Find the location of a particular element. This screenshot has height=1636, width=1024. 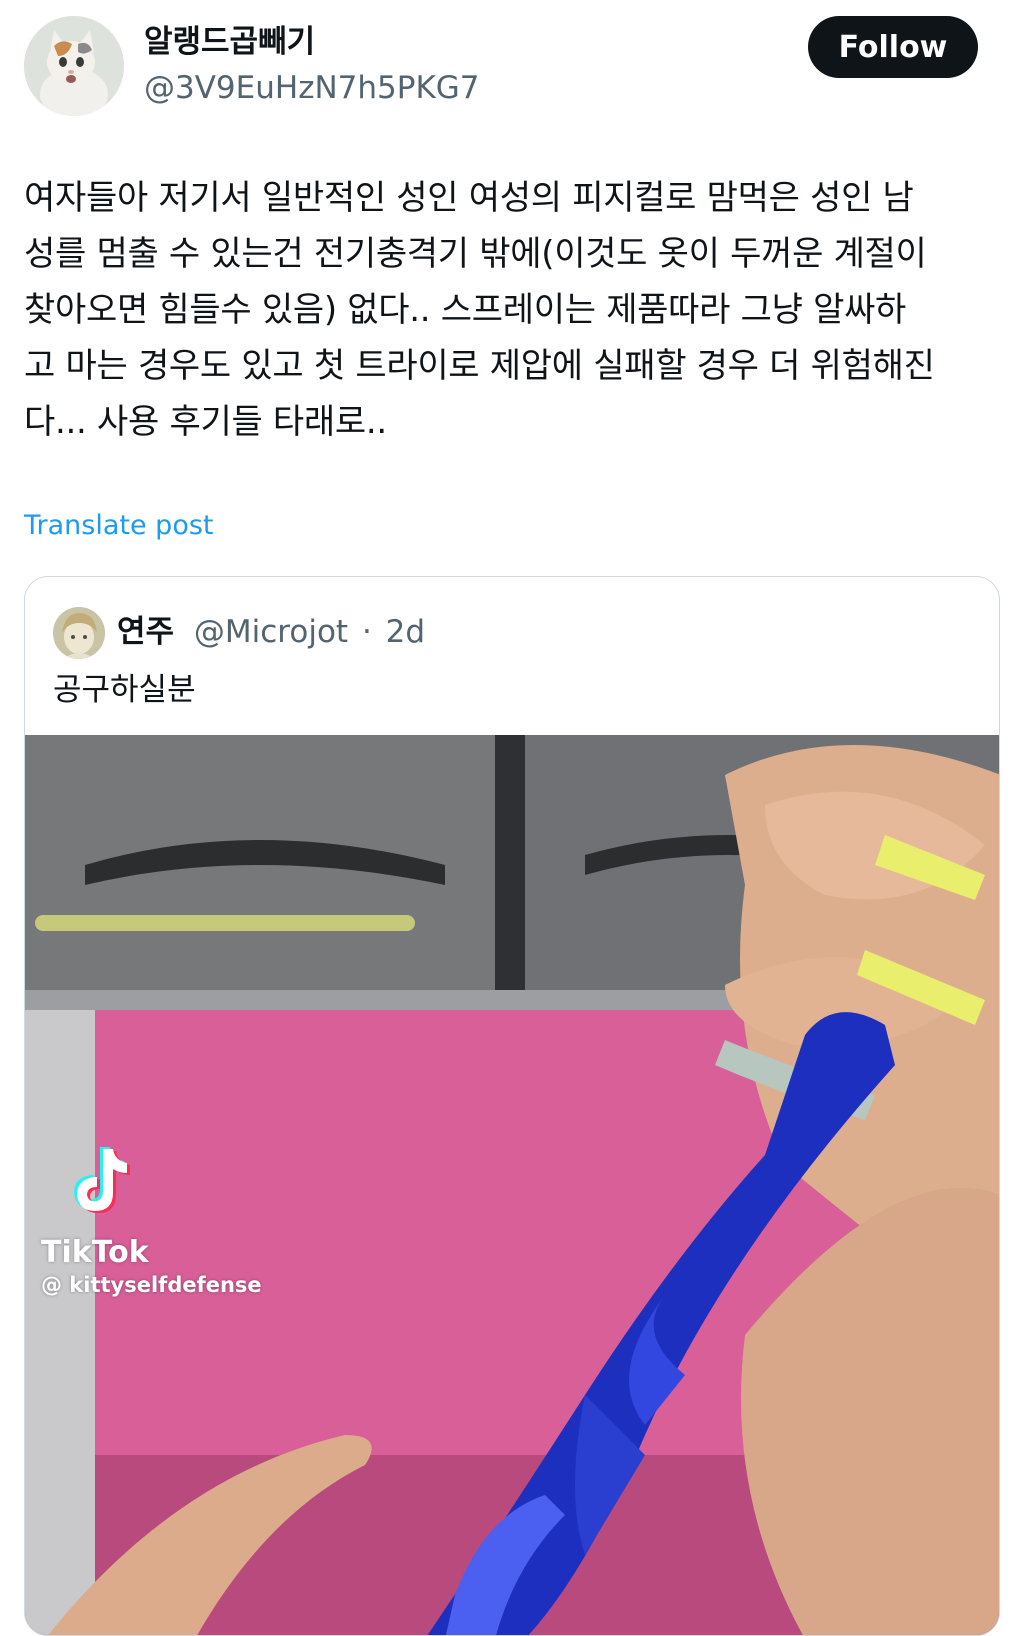

author-avatar is located at coordinates (74, 66).